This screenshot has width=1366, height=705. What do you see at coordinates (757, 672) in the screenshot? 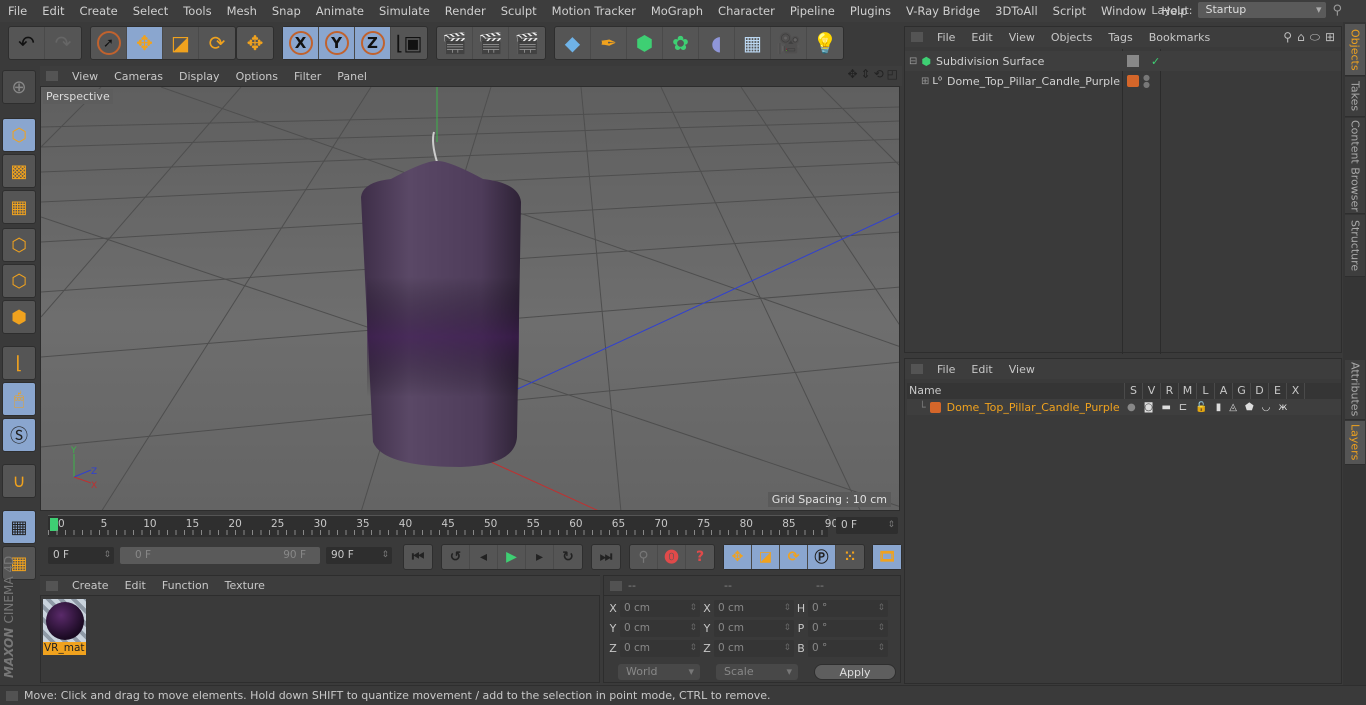
I see `coord-type-dropdown: Scale` at bounding box center [757, 672].